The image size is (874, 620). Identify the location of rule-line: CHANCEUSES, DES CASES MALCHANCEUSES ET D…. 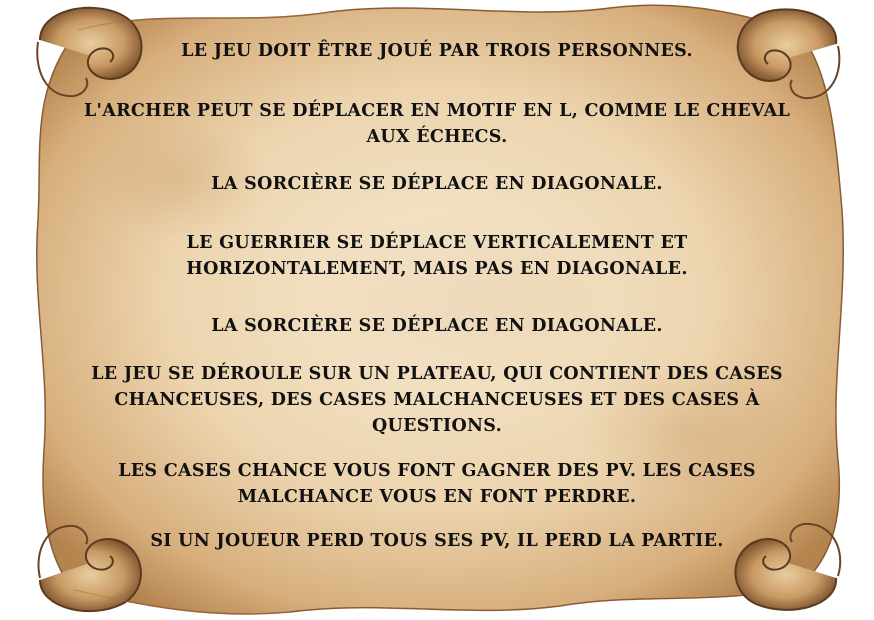
(437, 400).